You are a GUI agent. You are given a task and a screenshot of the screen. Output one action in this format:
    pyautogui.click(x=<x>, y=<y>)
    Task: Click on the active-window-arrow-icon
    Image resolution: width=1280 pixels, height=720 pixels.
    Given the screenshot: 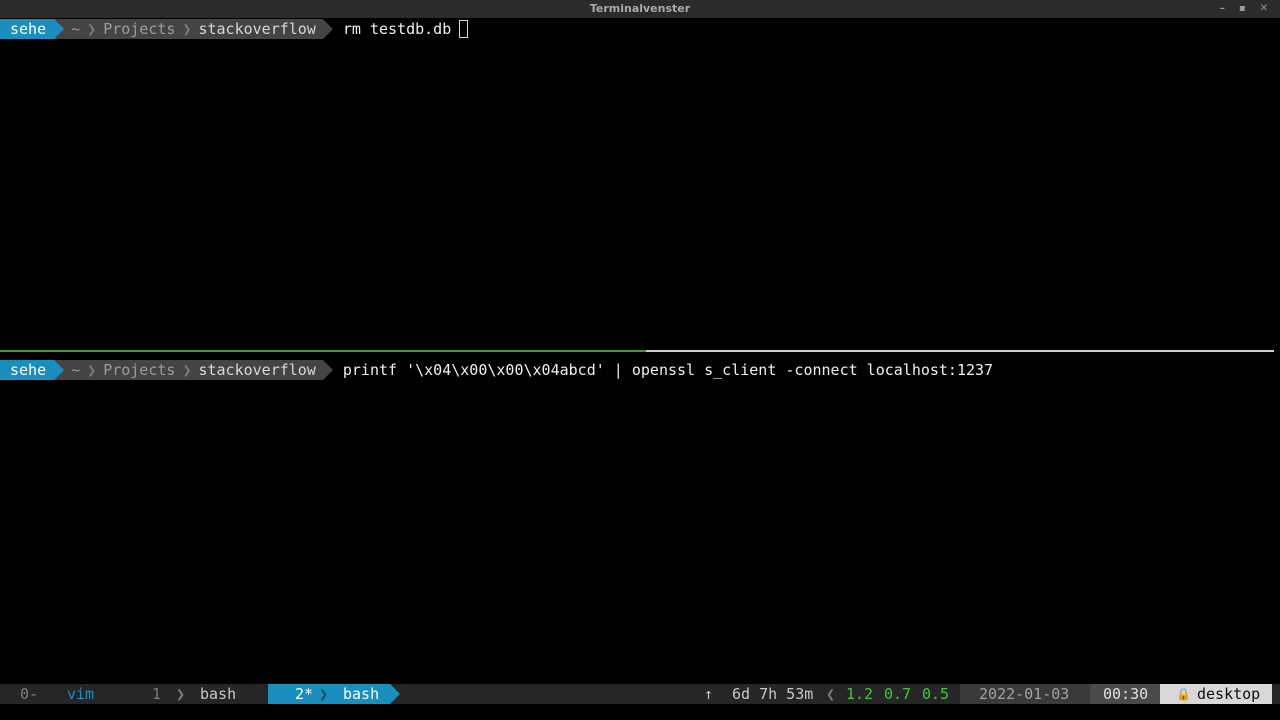 What is the action you would take?
    pyautogui.click(x=395, y=694)
    